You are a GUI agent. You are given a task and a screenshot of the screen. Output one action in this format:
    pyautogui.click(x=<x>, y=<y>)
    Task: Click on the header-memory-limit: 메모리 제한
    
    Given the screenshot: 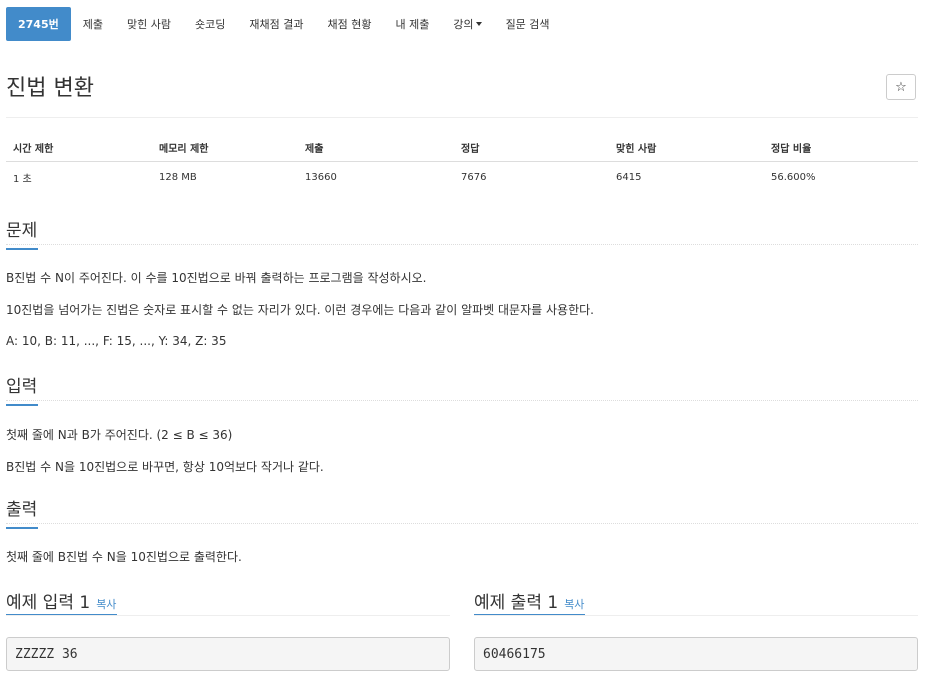 What is the action you would take?
    pyautogui.click(x=225, y=148)
    